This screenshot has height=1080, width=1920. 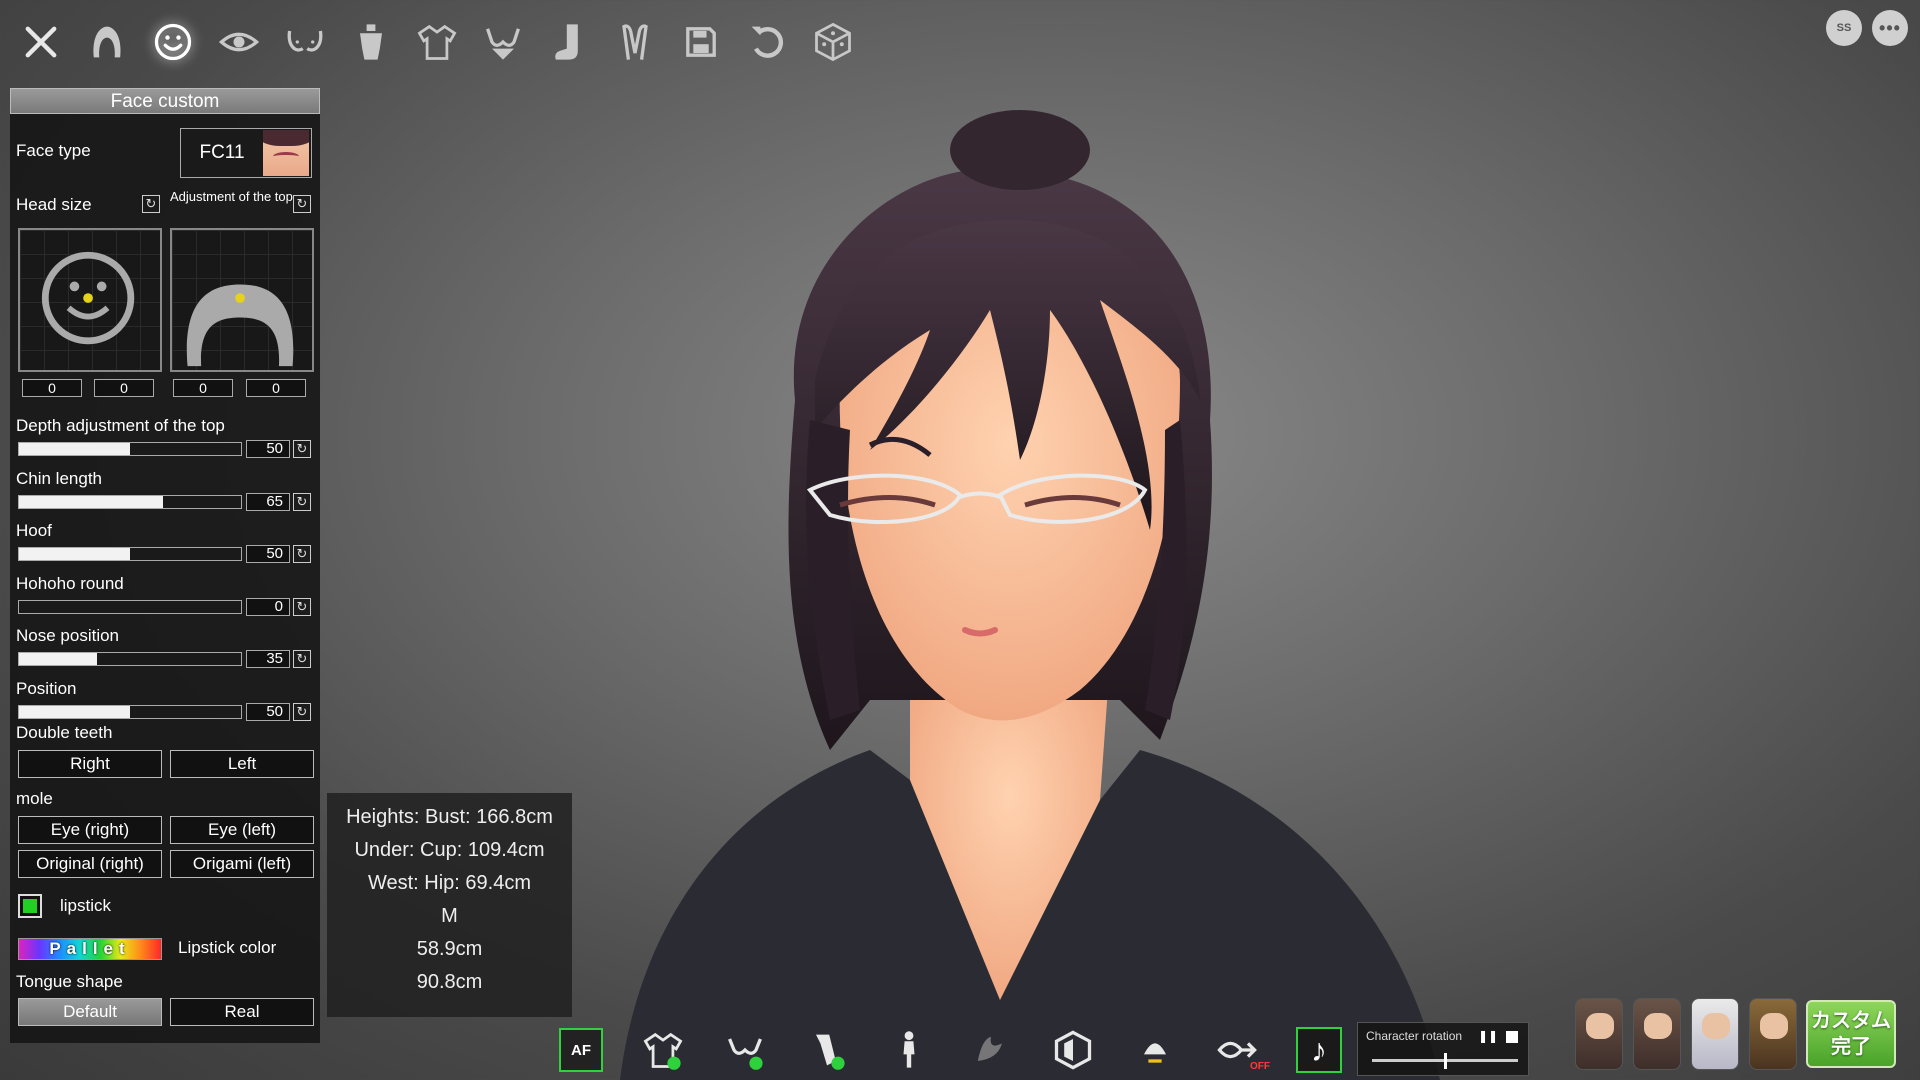 What do you see at coordinates (1488, 1036) in the screenshot?
I see `pause-icon: ❚❚` at bounding box center [1488, 1036].